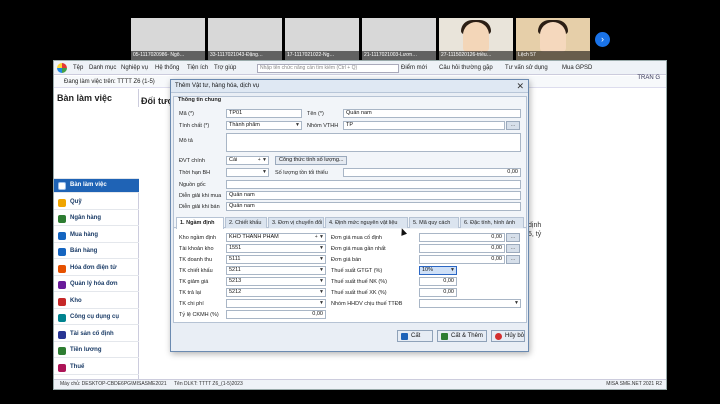 Image resolution: width=720 pixels, height=404 pixels. I want to click on description-textarea, so click(373, 142).